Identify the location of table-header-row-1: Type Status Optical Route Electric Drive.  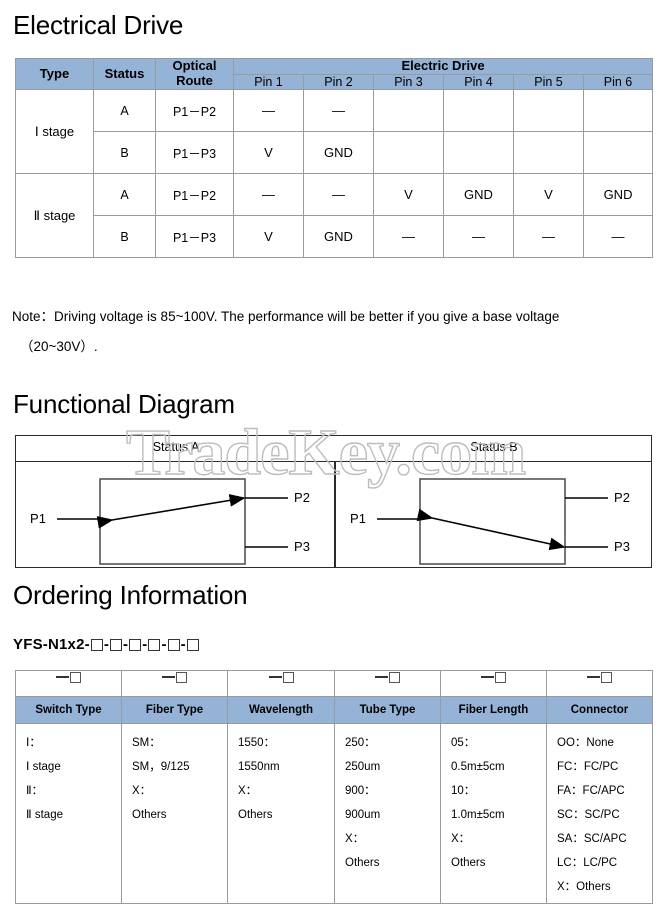
(334, 74).